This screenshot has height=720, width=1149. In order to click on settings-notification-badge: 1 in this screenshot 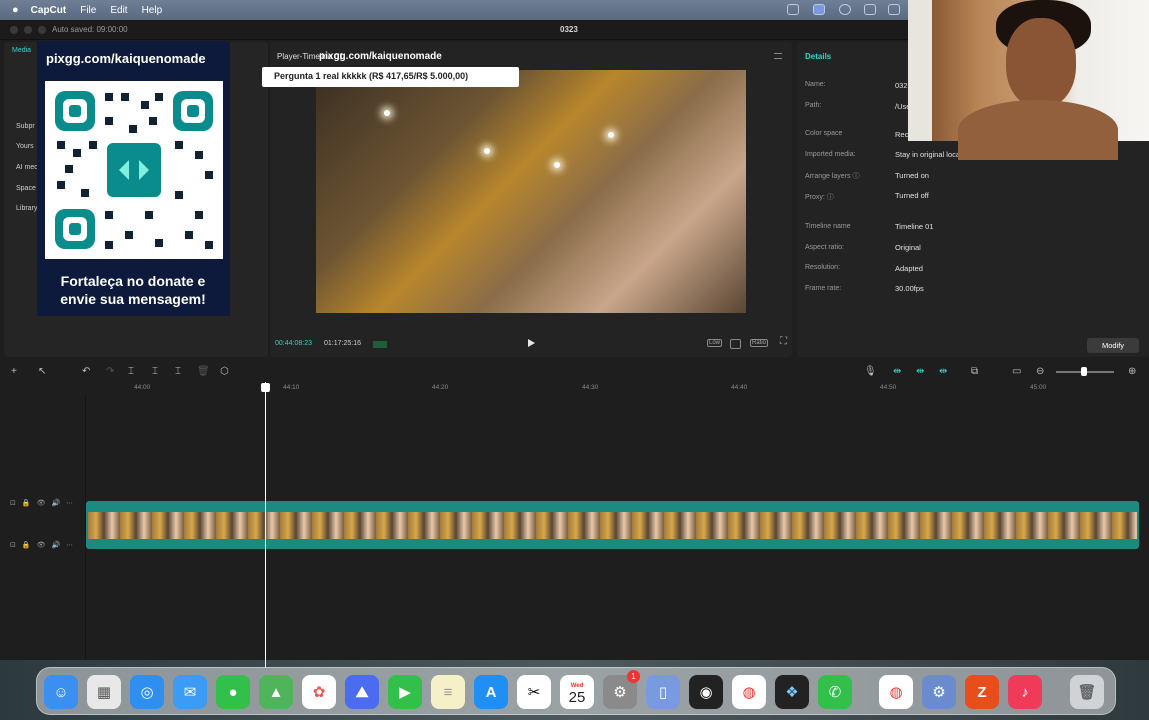, I will do `click(633, 676)`.